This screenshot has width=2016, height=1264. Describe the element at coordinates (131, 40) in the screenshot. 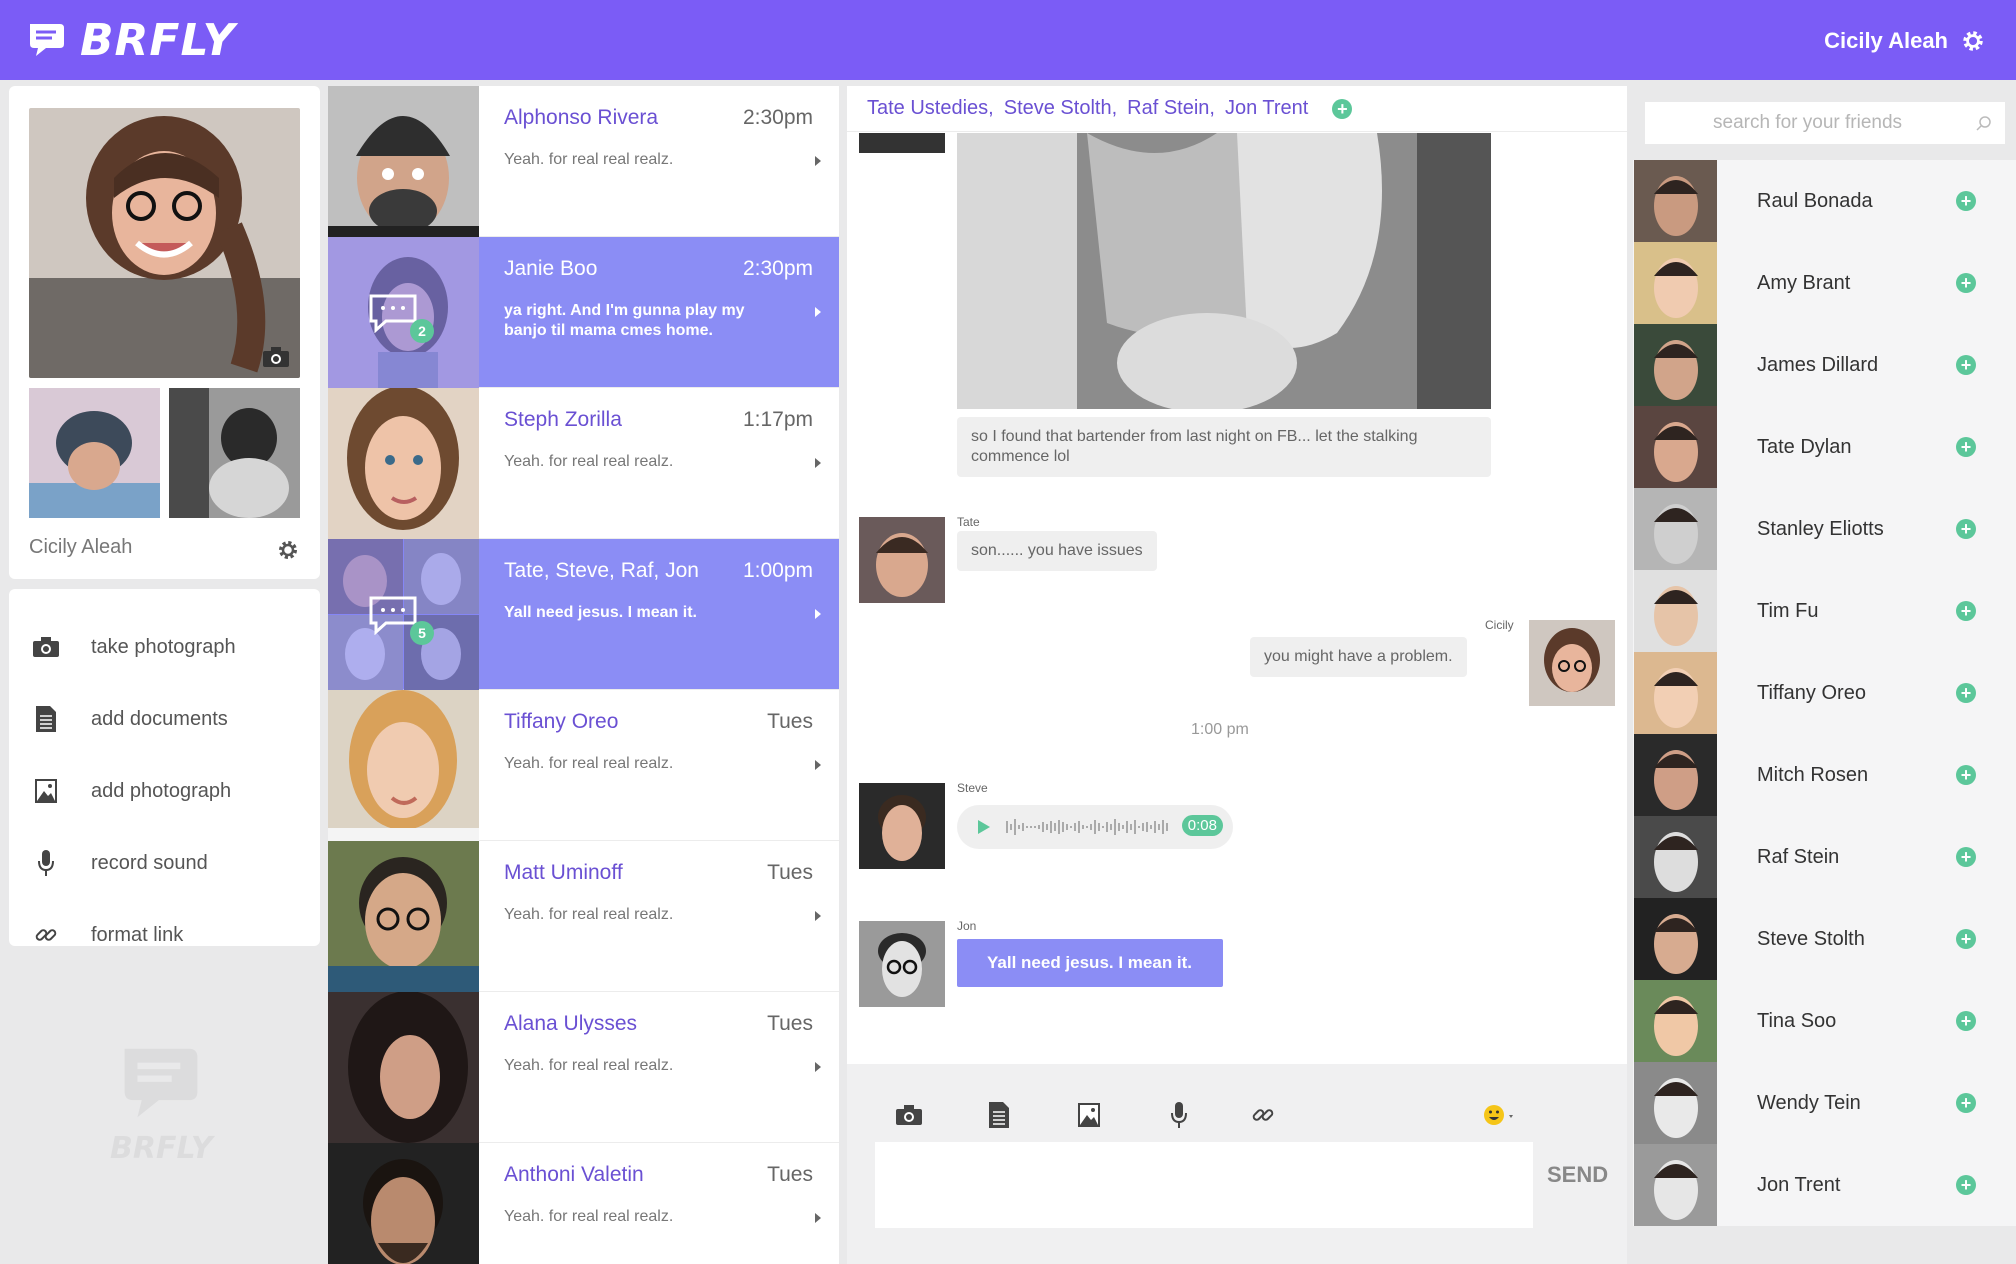

I see `app-logo: BRFLY` at that location.